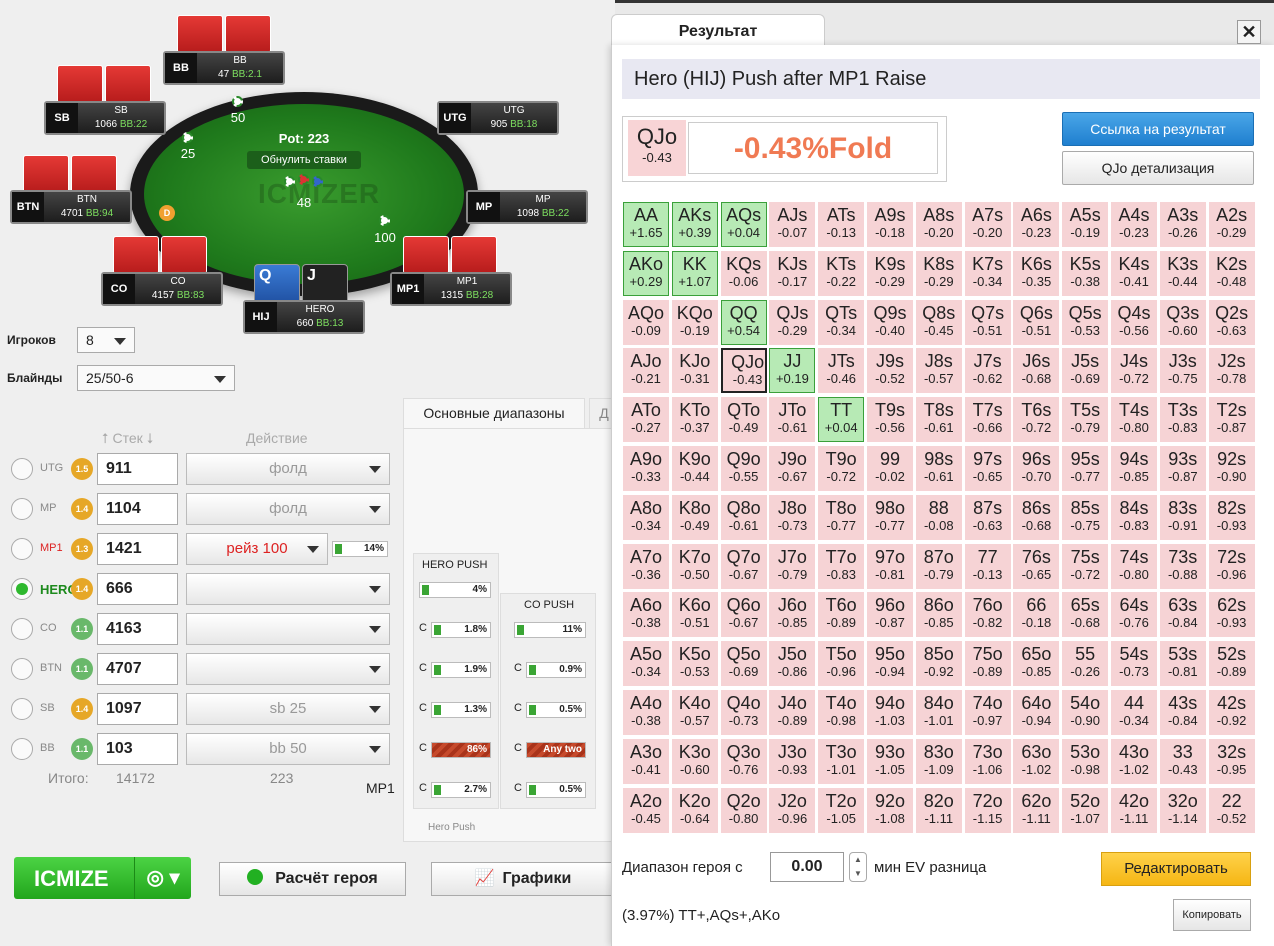  I want to click on hand-cell: QTs -0.34, so click(841, 322).